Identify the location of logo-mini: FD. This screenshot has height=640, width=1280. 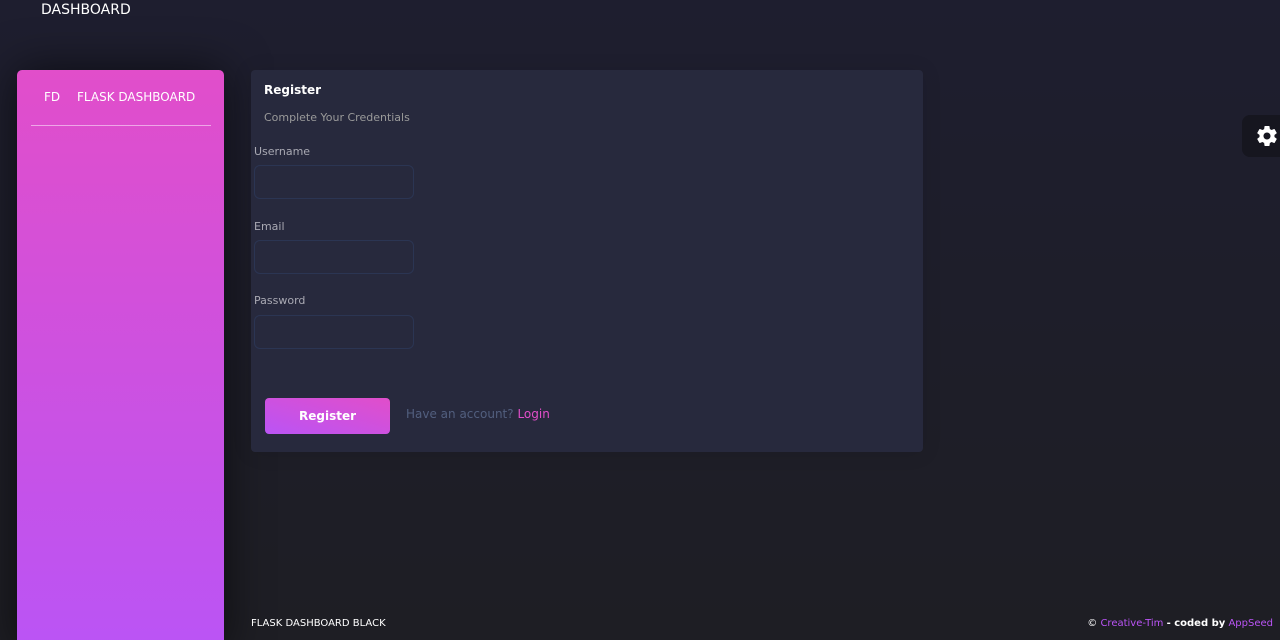
(52, 97).